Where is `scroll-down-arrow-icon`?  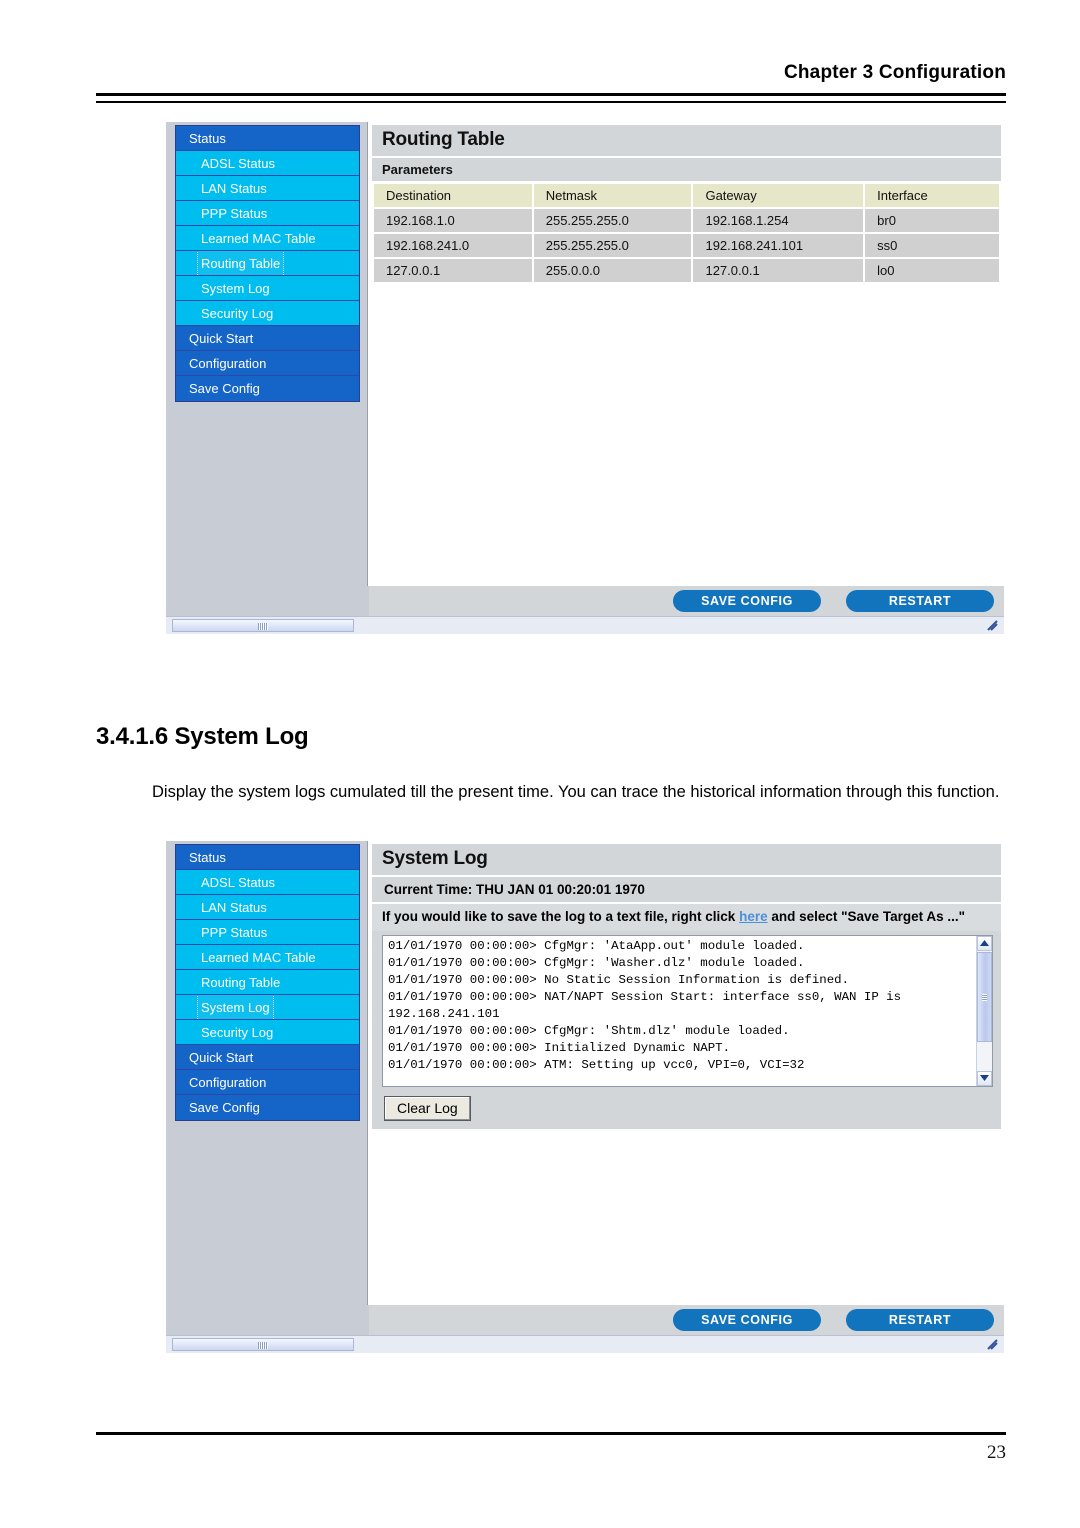 scroll-down-arrow-icon is located at coordinates (984, 1078).